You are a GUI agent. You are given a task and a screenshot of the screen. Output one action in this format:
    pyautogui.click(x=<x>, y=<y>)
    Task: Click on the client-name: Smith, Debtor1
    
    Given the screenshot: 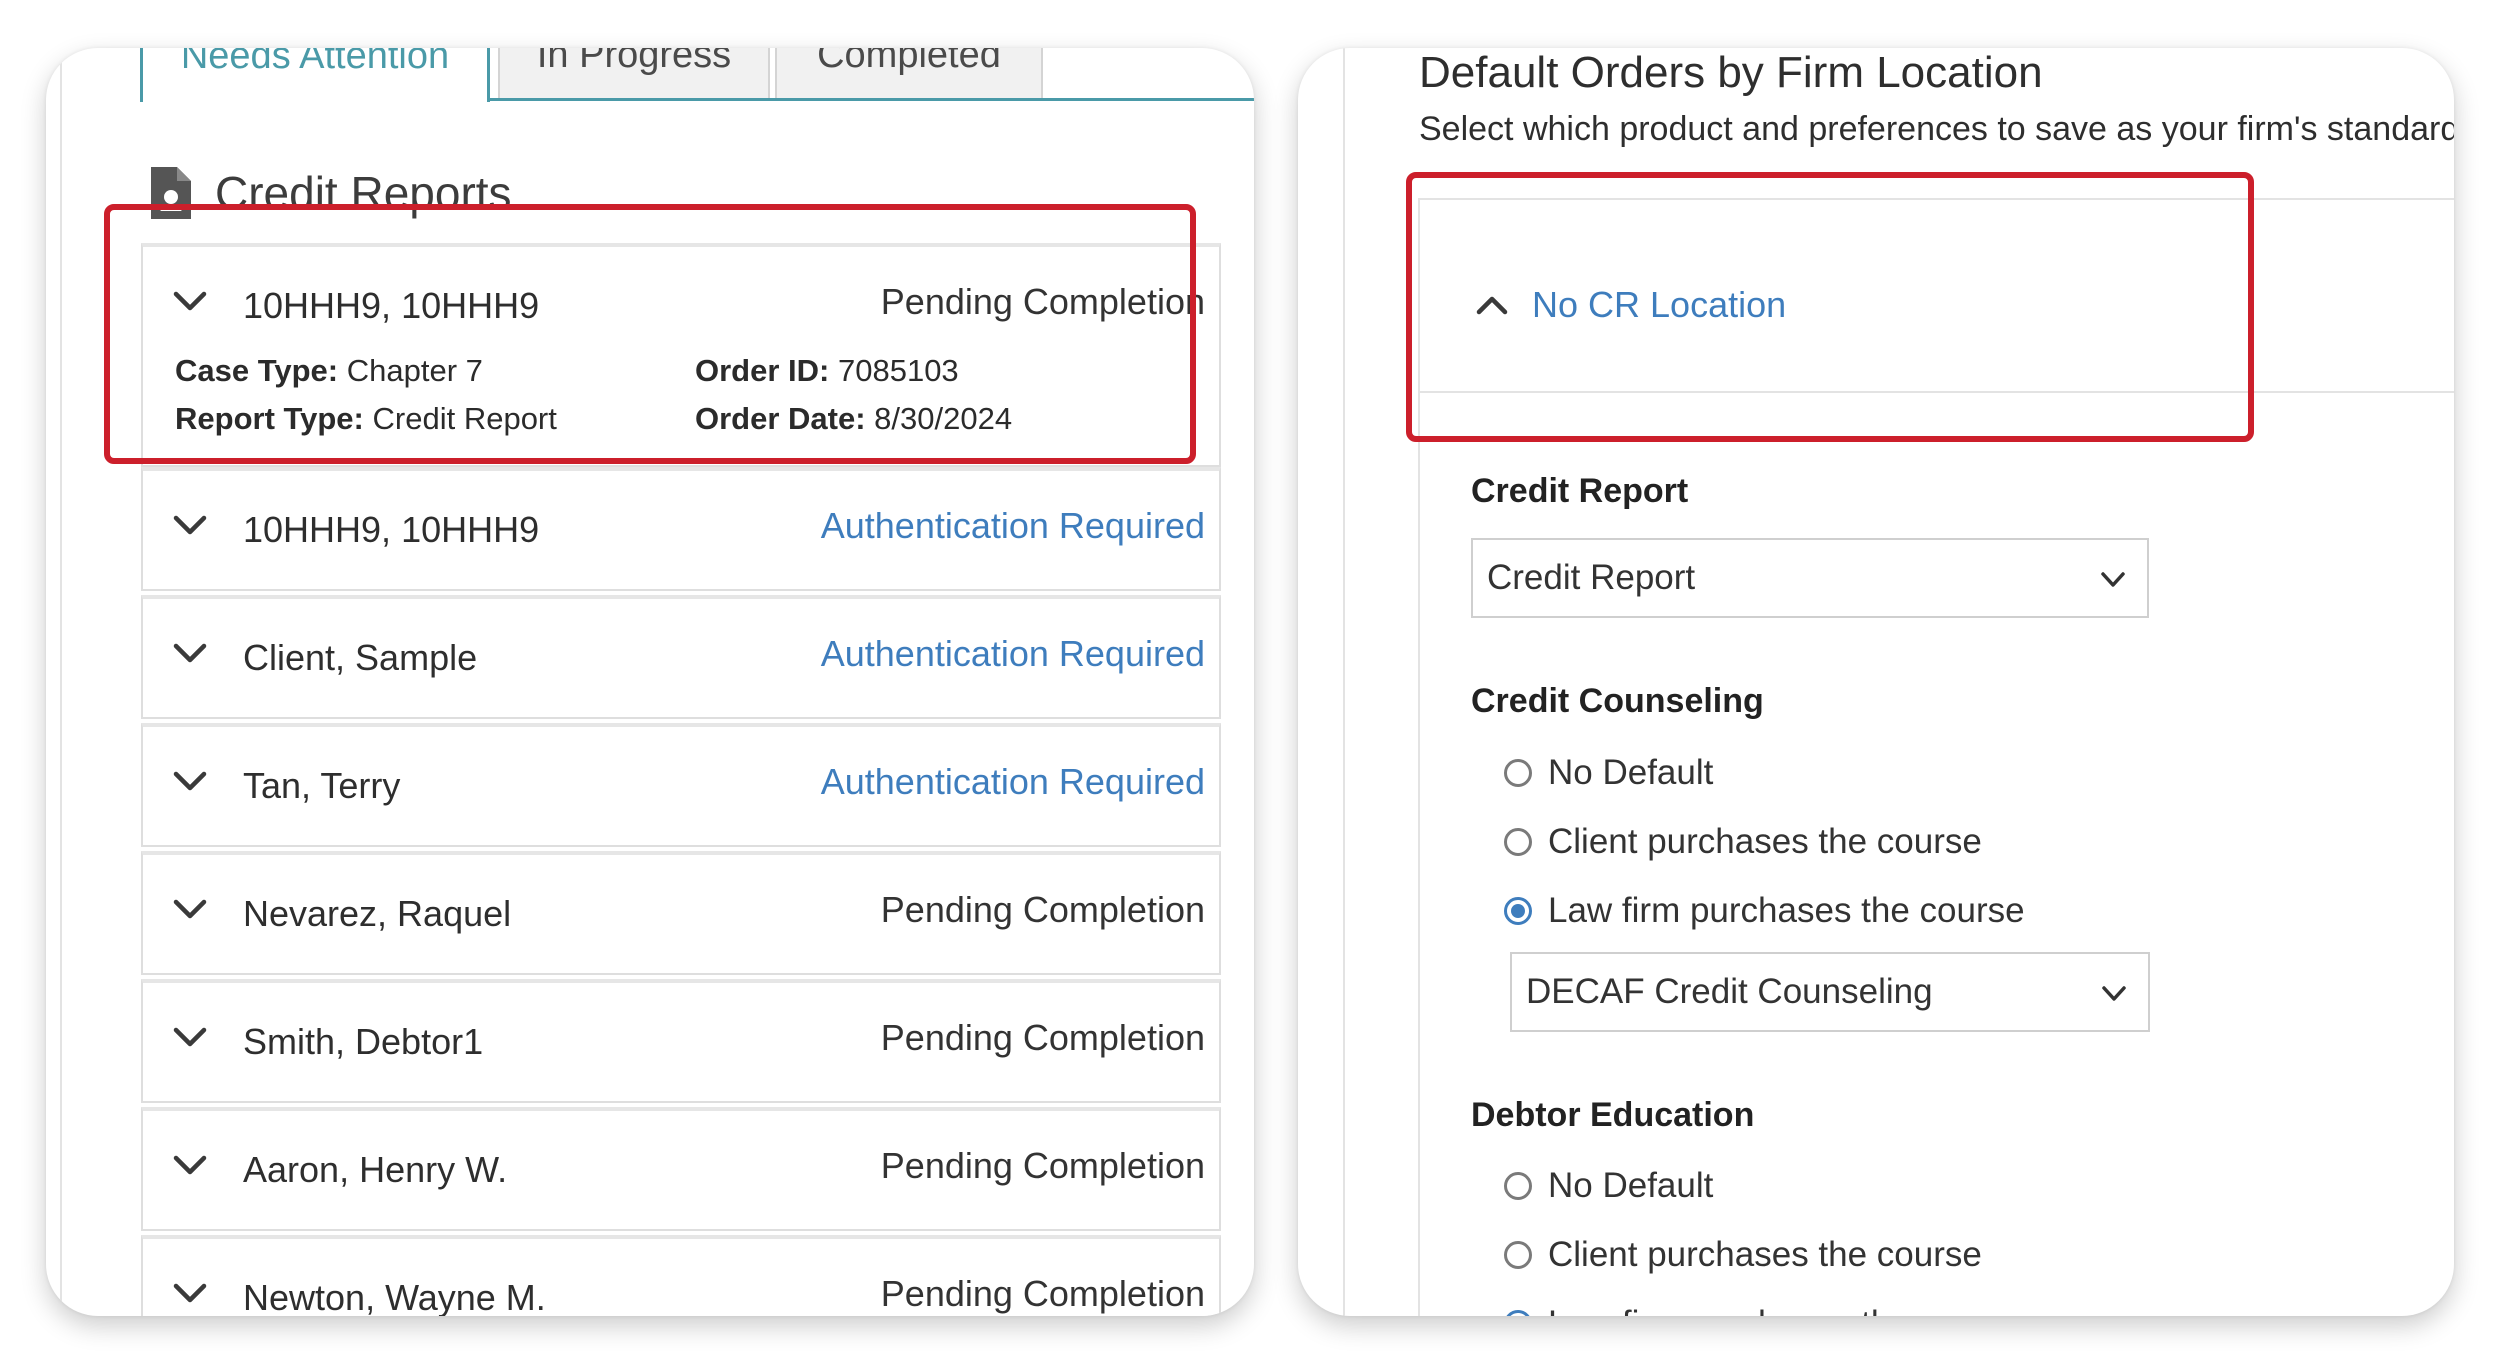 What is the action you would take?
    pyautogui.click(x=363, y=1041)
    